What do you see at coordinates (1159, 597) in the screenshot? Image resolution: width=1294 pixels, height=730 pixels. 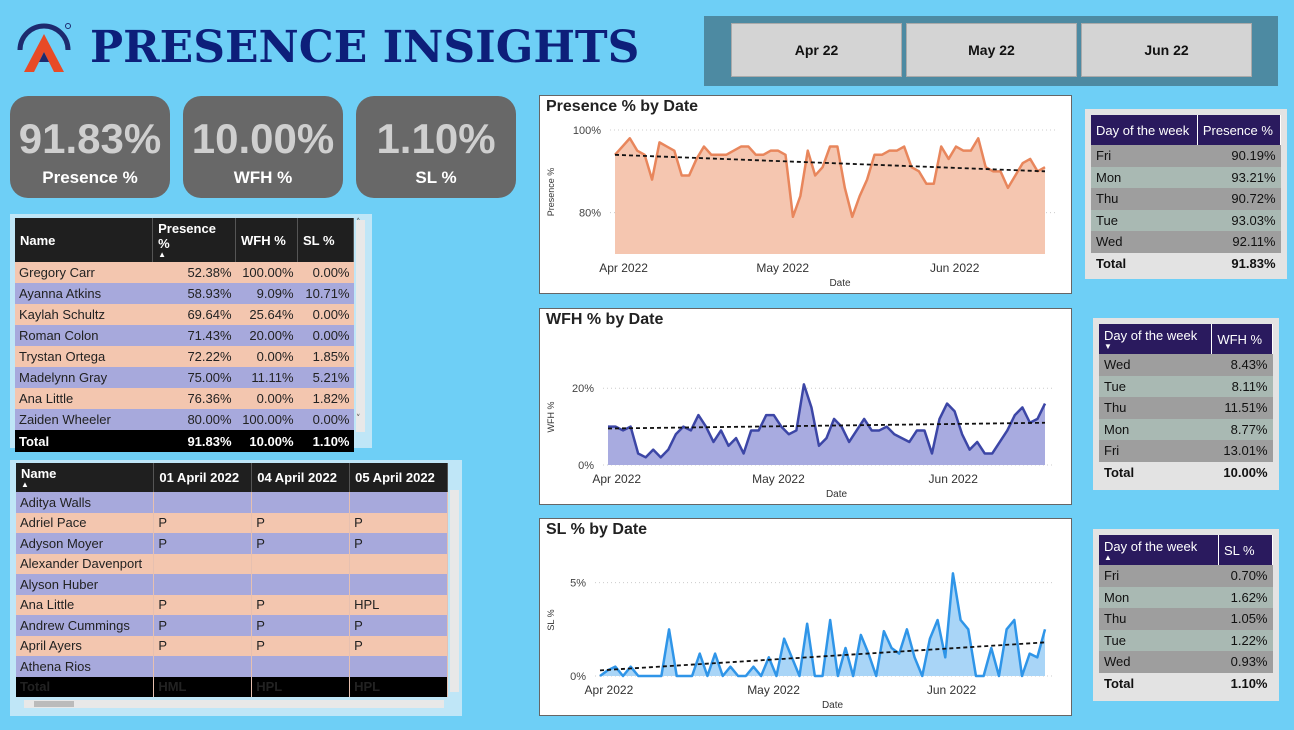 I see `day-cell: Mon` at bounding box center [1159, 597].